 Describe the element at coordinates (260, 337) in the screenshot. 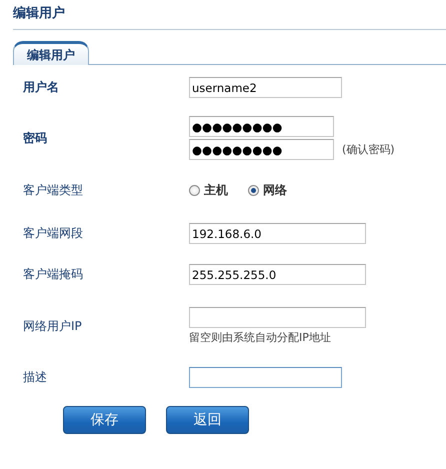

I see `hint-text: 留空则由系统自动分配IP地址` at that location.